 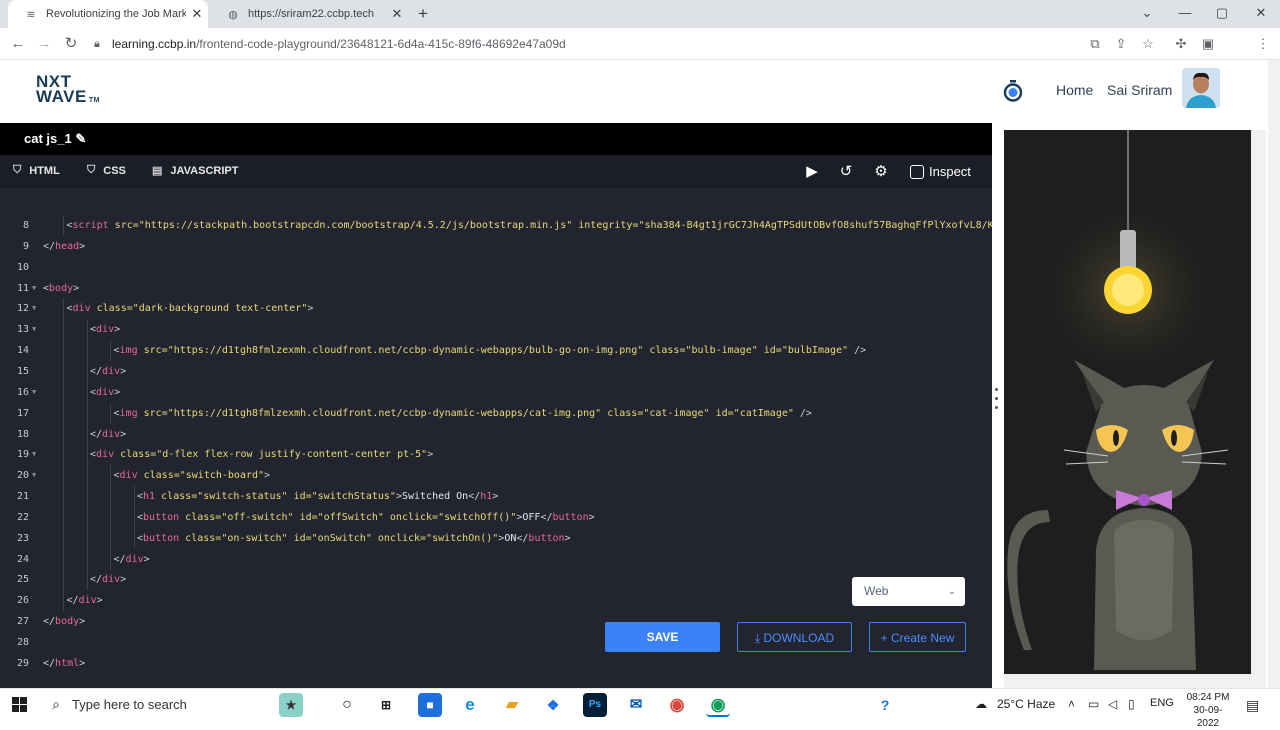 What do you see at coordinates (108, 14) in the screenshot?
I see `browser-tab-active: ≋ Revolutionizing the Job Market | ✕` at bounding box center [108, 14].